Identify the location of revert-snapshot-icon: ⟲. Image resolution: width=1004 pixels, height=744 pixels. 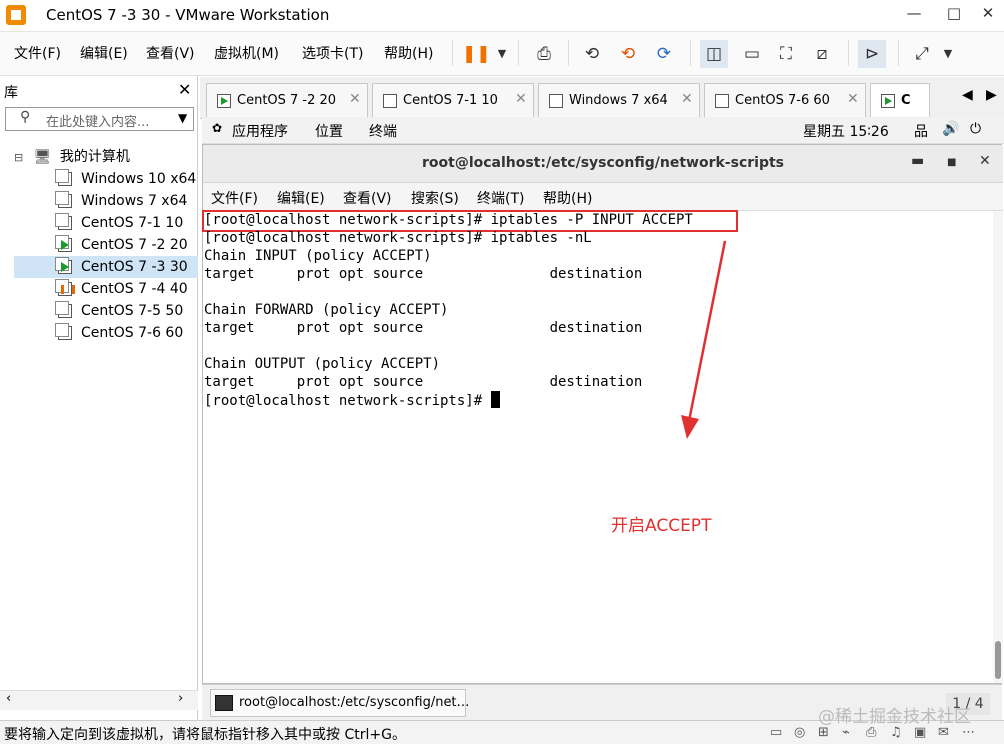
(628, 54).